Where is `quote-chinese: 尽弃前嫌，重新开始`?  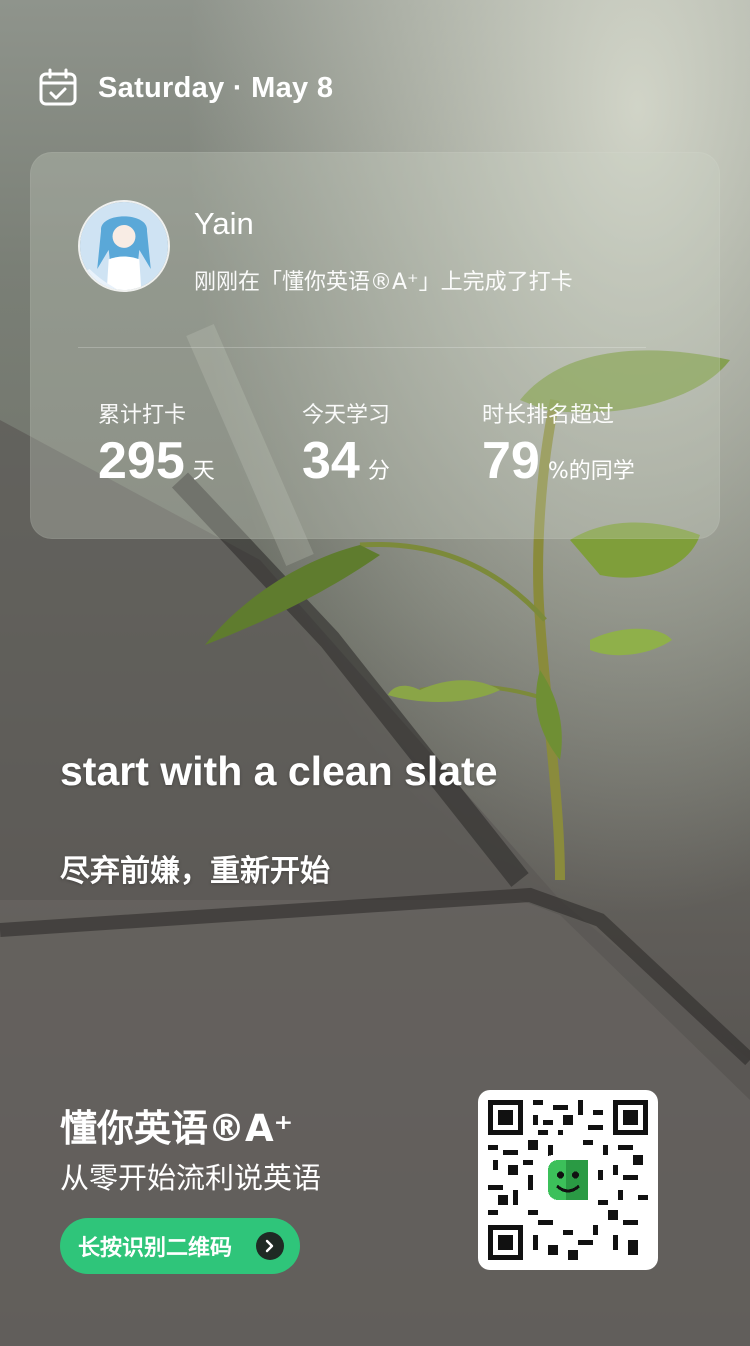
quote-chinese: 尽弃前嫌，重新开始 is located at coordinates (195, 871).